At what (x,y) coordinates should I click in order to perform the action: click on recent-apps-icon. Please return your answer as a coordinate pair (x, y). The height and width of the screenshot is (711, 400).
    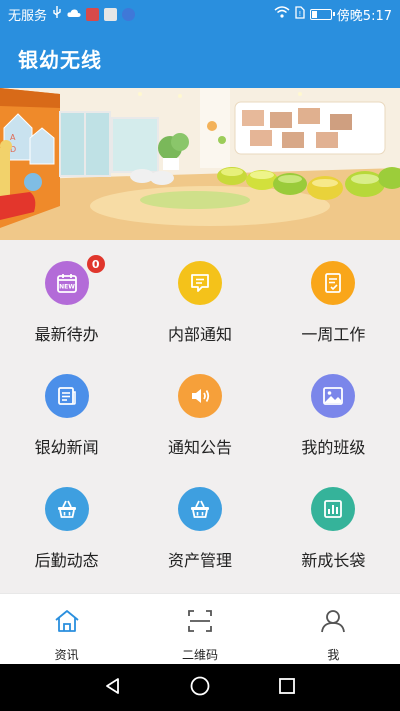
    Looking at the image, I should click on (287, 688).